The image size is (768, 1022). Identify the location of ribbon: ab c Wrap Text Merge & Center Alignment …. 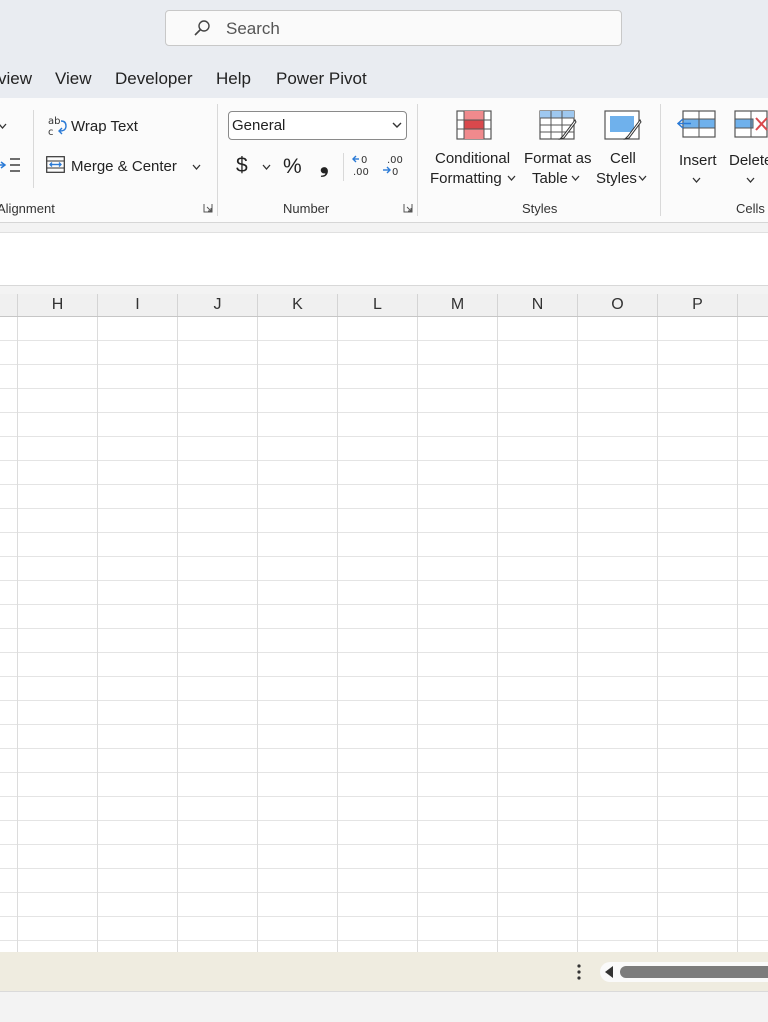
(384, 160).